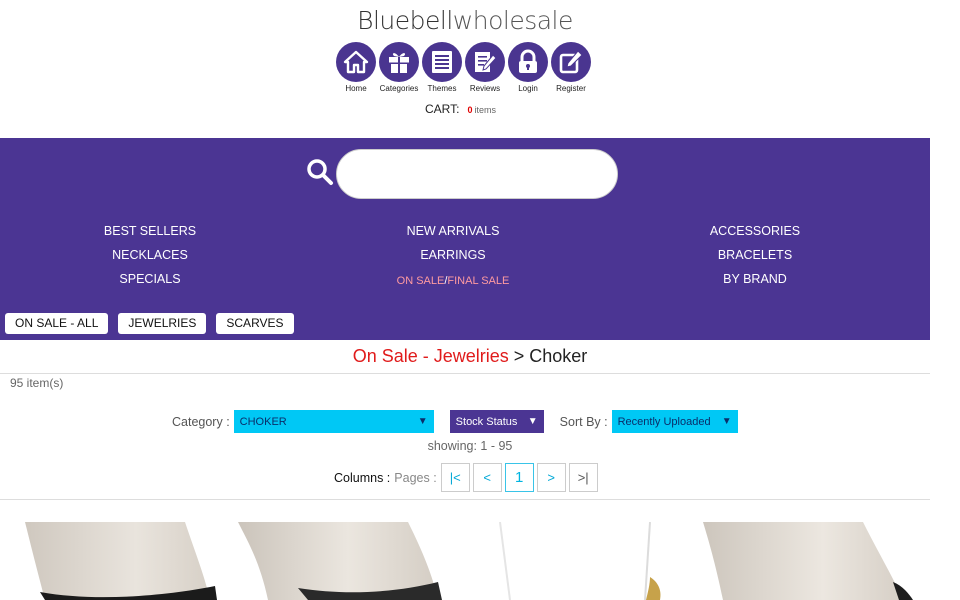  What do you see at coordinates (583, 477) in the screenshot?
I see `last-page-button: >|` at bounding box center [583, 477].